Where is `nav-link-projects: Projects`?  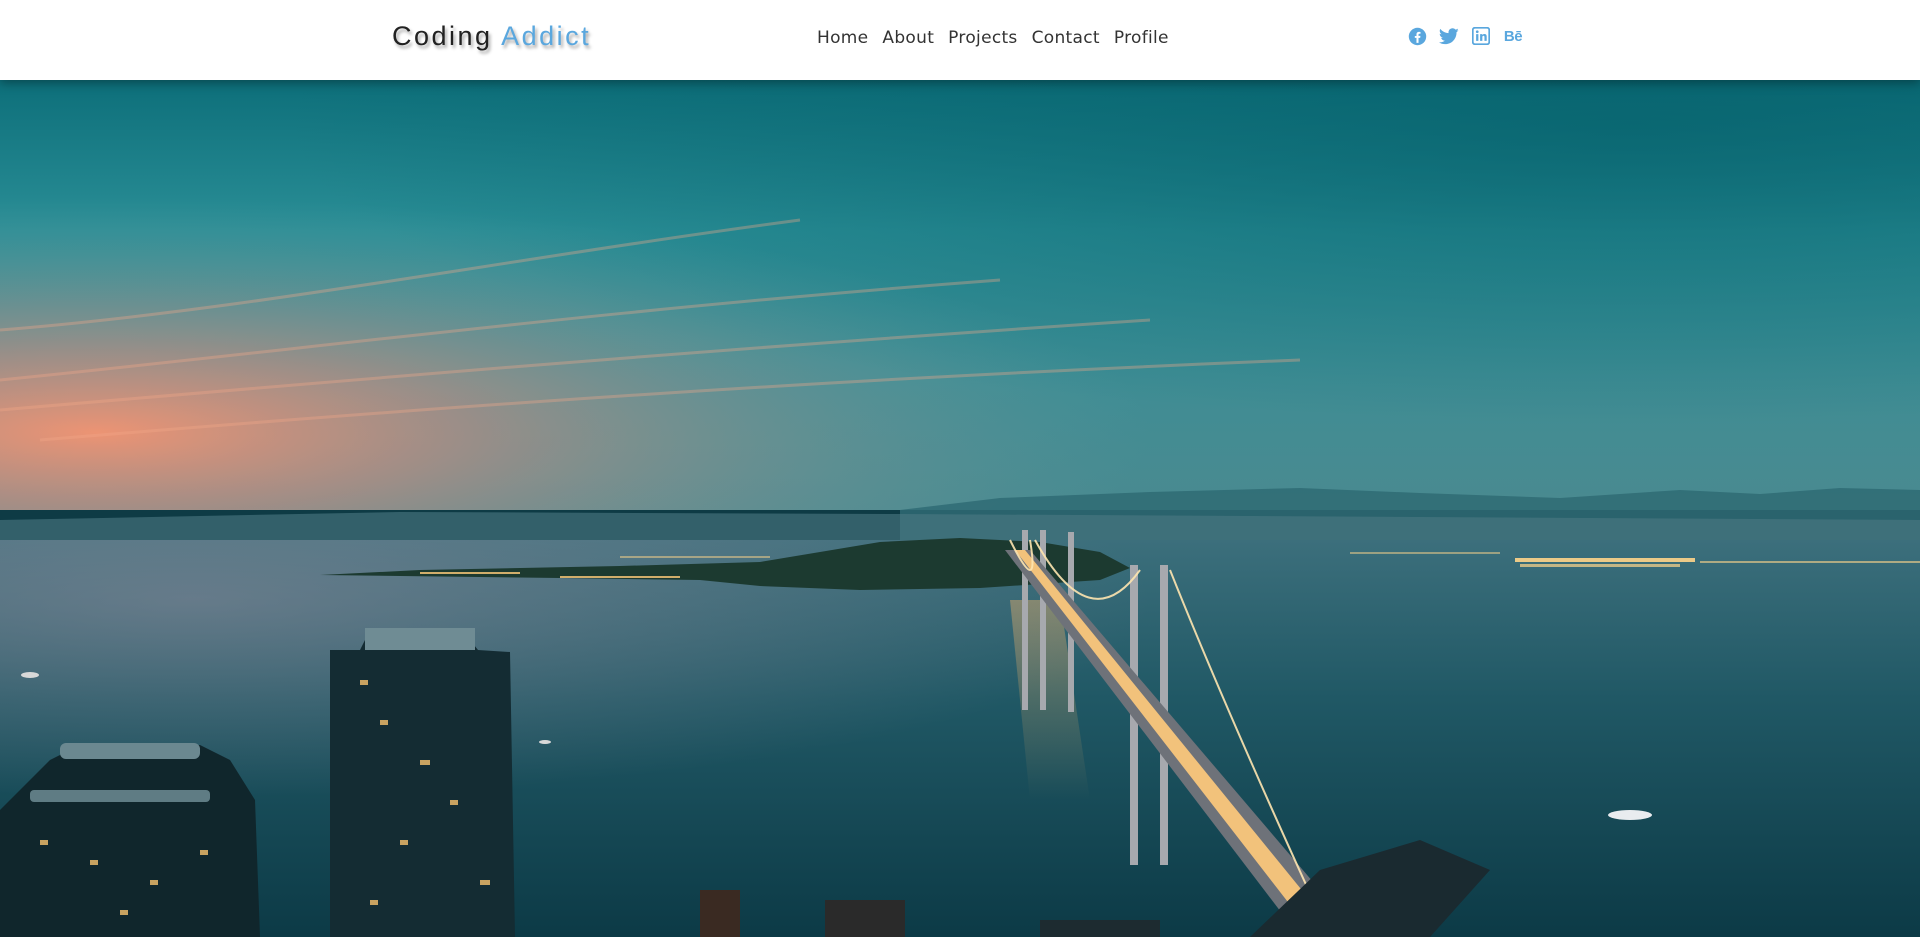
nav-link-projects: Projects is located at coordinates (982, 38).